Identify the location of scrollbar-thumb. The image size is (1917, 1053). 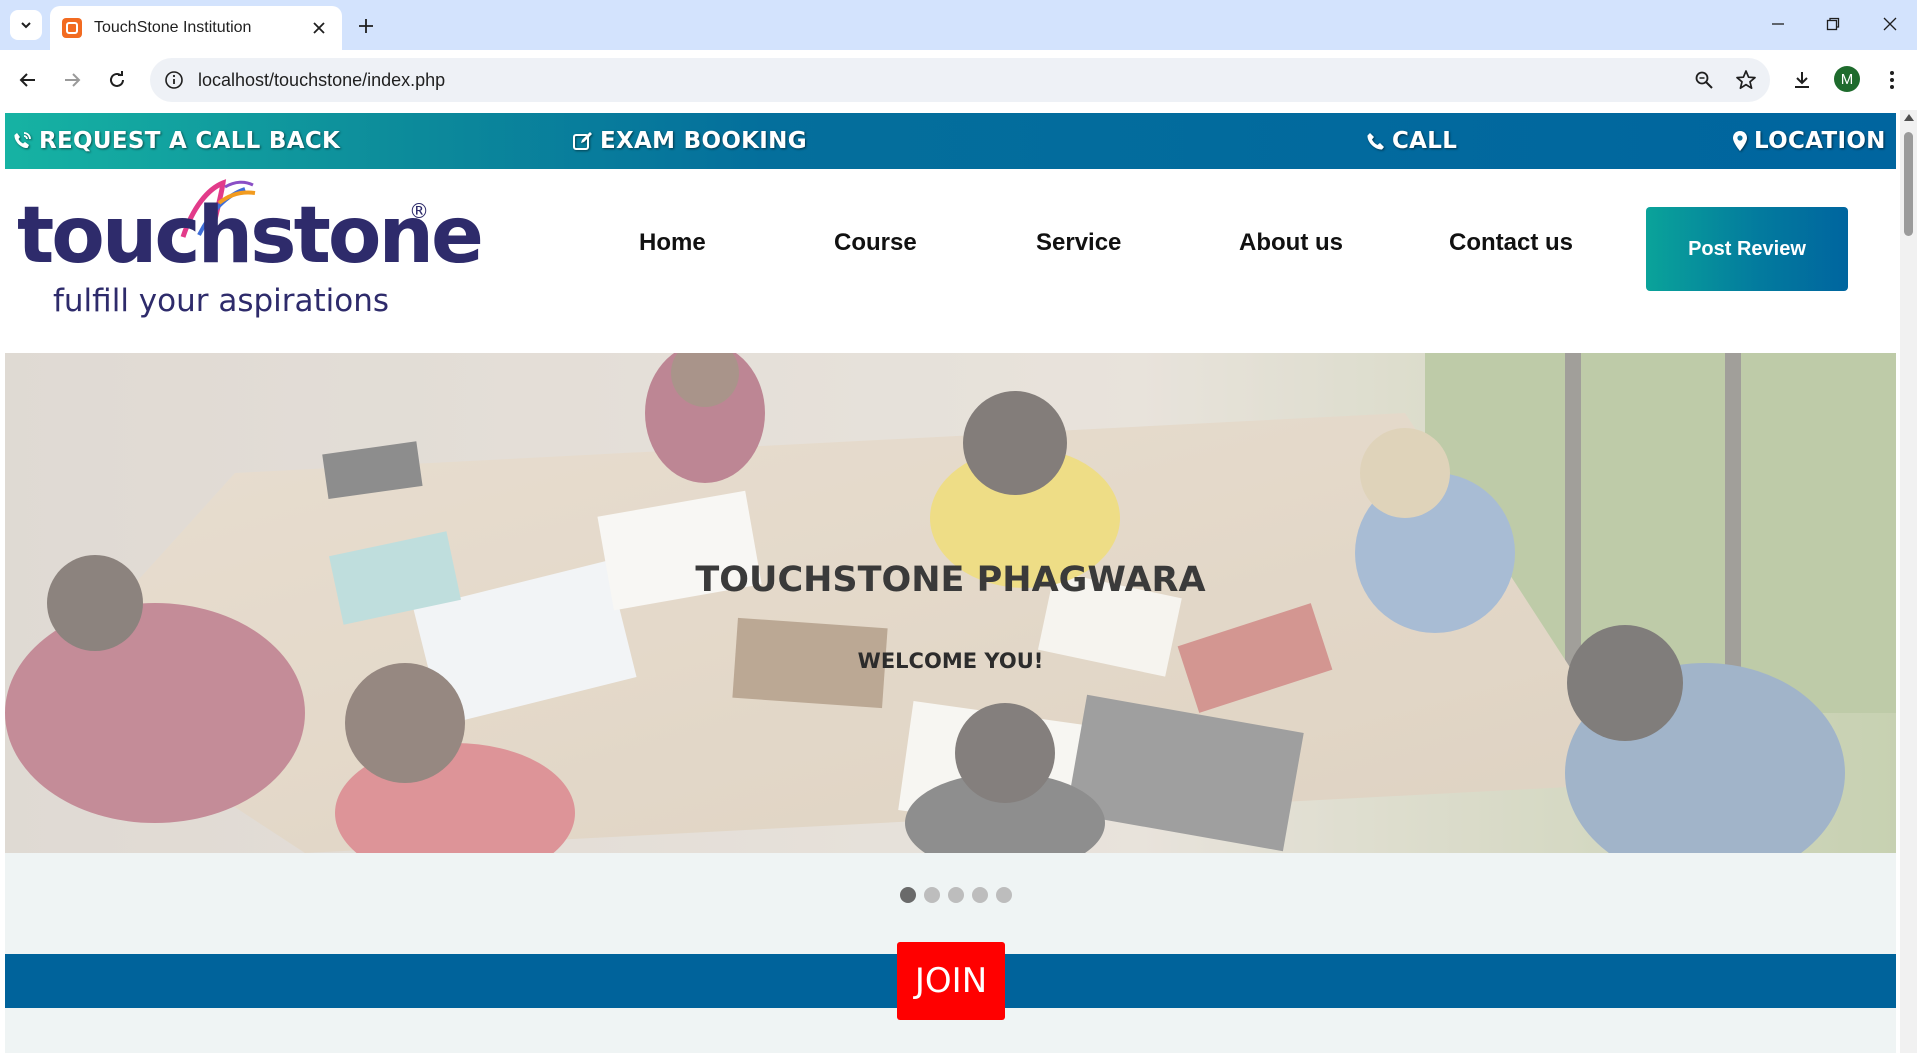
(1908, 184).